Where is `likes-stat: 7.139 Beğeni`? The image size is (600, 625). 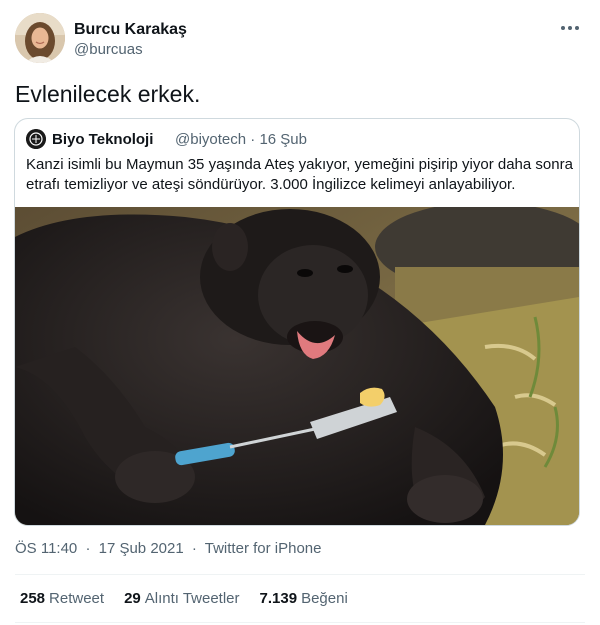
likes-stat: 7.139 Beğeni is located at coordinates (304, 598).